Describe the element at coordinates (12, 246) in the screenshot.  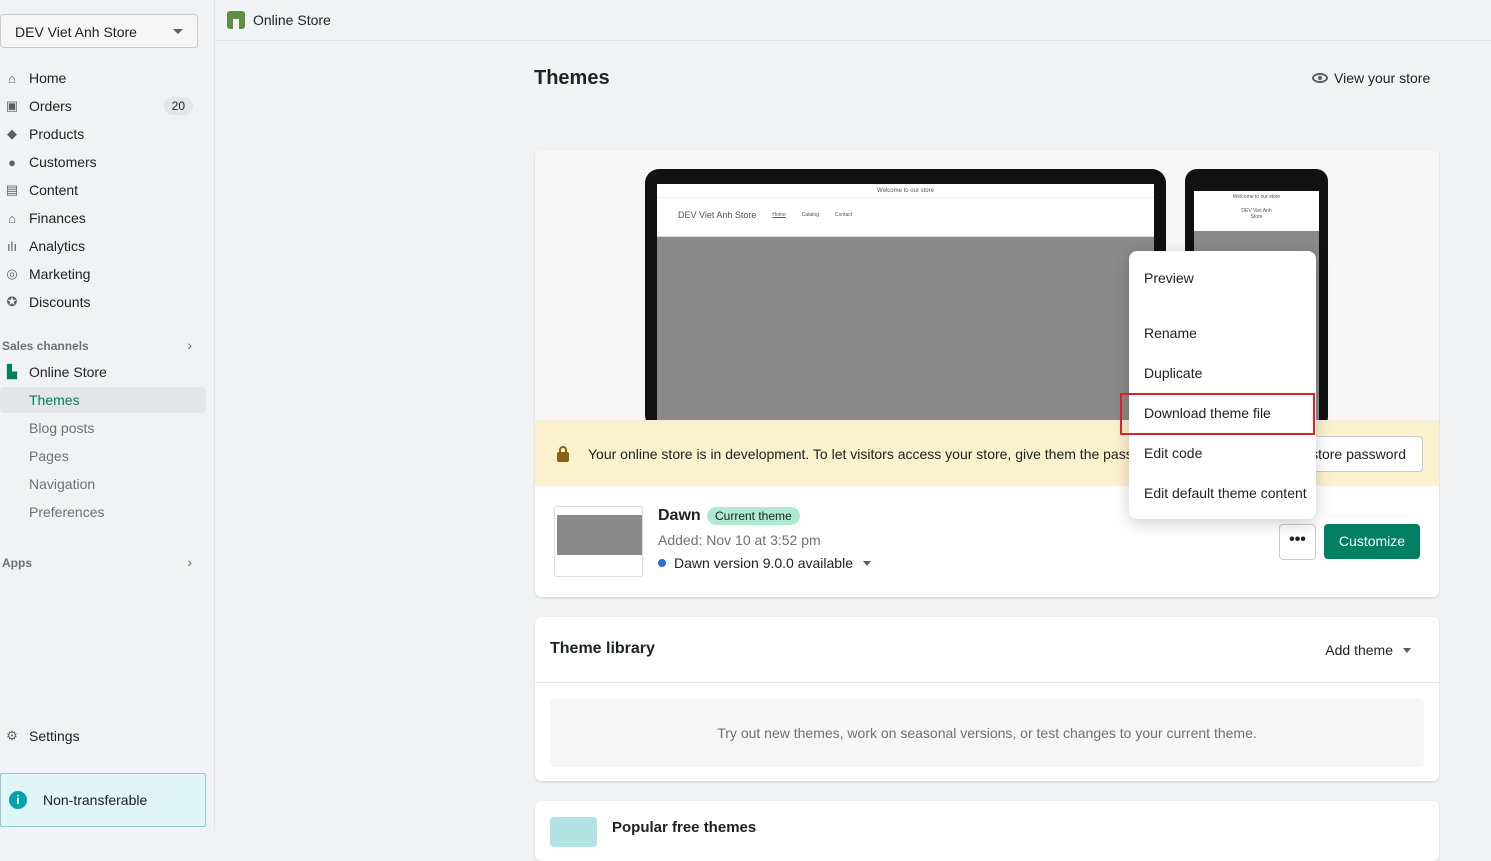
I see `bar-chart-icon: ılı` at that location.